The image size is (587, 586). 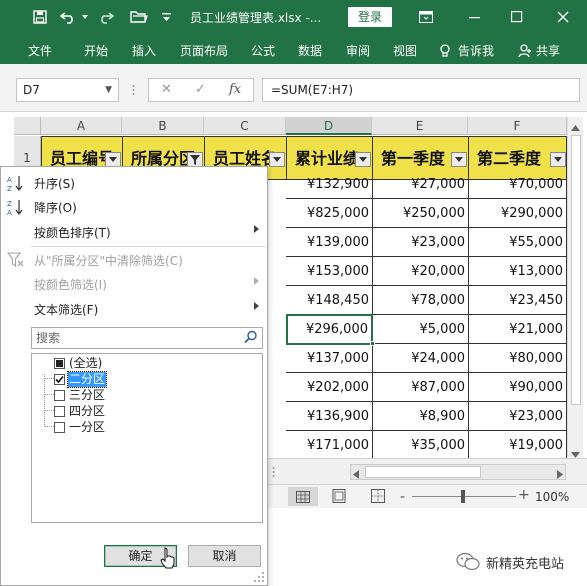 I want to click on tab-file: 文件, so click(x=40, y=50).